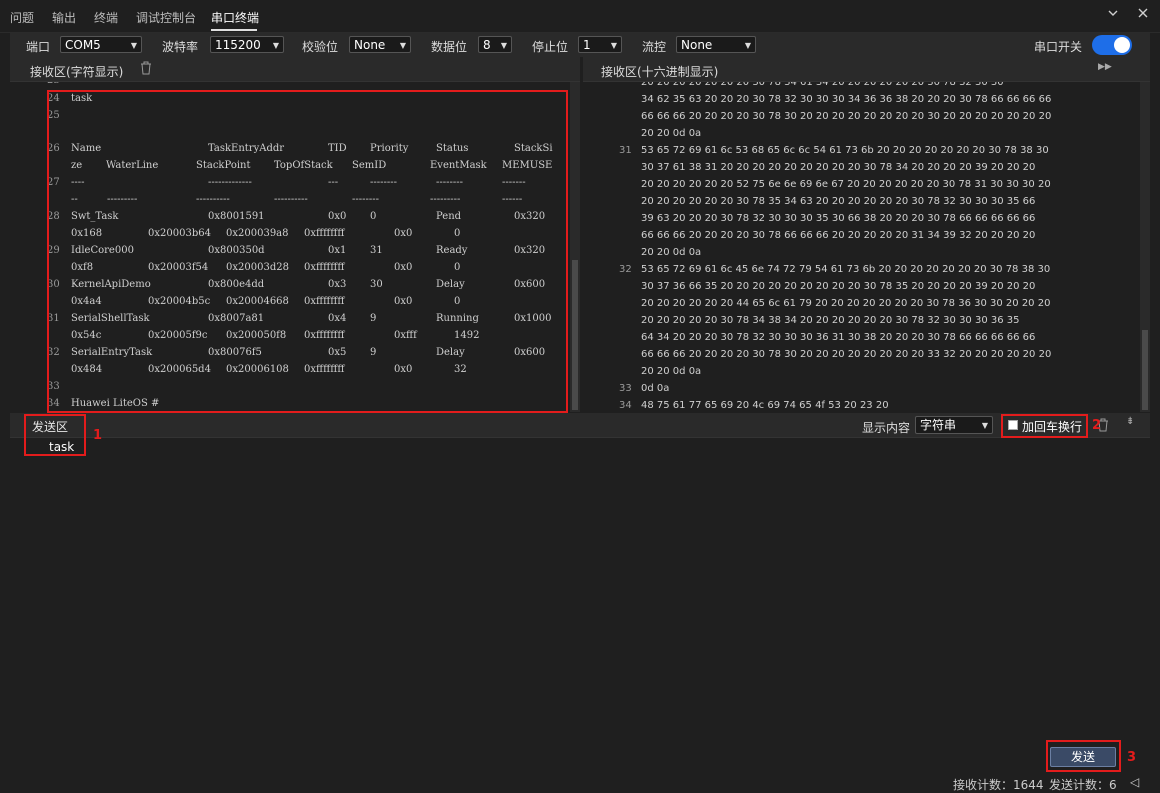 This screenshot has width=1160, height=793. Describe the element at coordinates (1083, 756) in the screenshot. I see `annotation-box-send-button` at that location.